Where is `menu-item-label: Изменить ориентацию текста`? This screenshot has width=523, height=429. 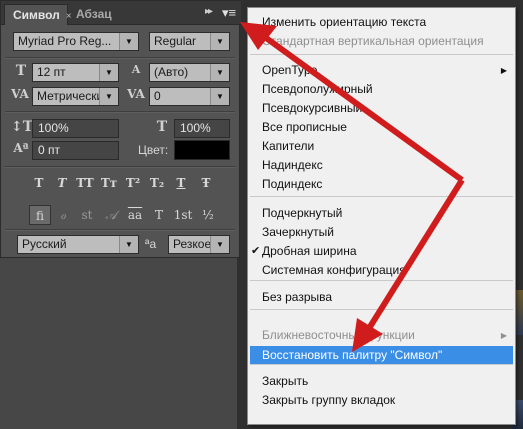
menu-item-label: Изменить ориентацию текста is located at coordinates (344, 22).